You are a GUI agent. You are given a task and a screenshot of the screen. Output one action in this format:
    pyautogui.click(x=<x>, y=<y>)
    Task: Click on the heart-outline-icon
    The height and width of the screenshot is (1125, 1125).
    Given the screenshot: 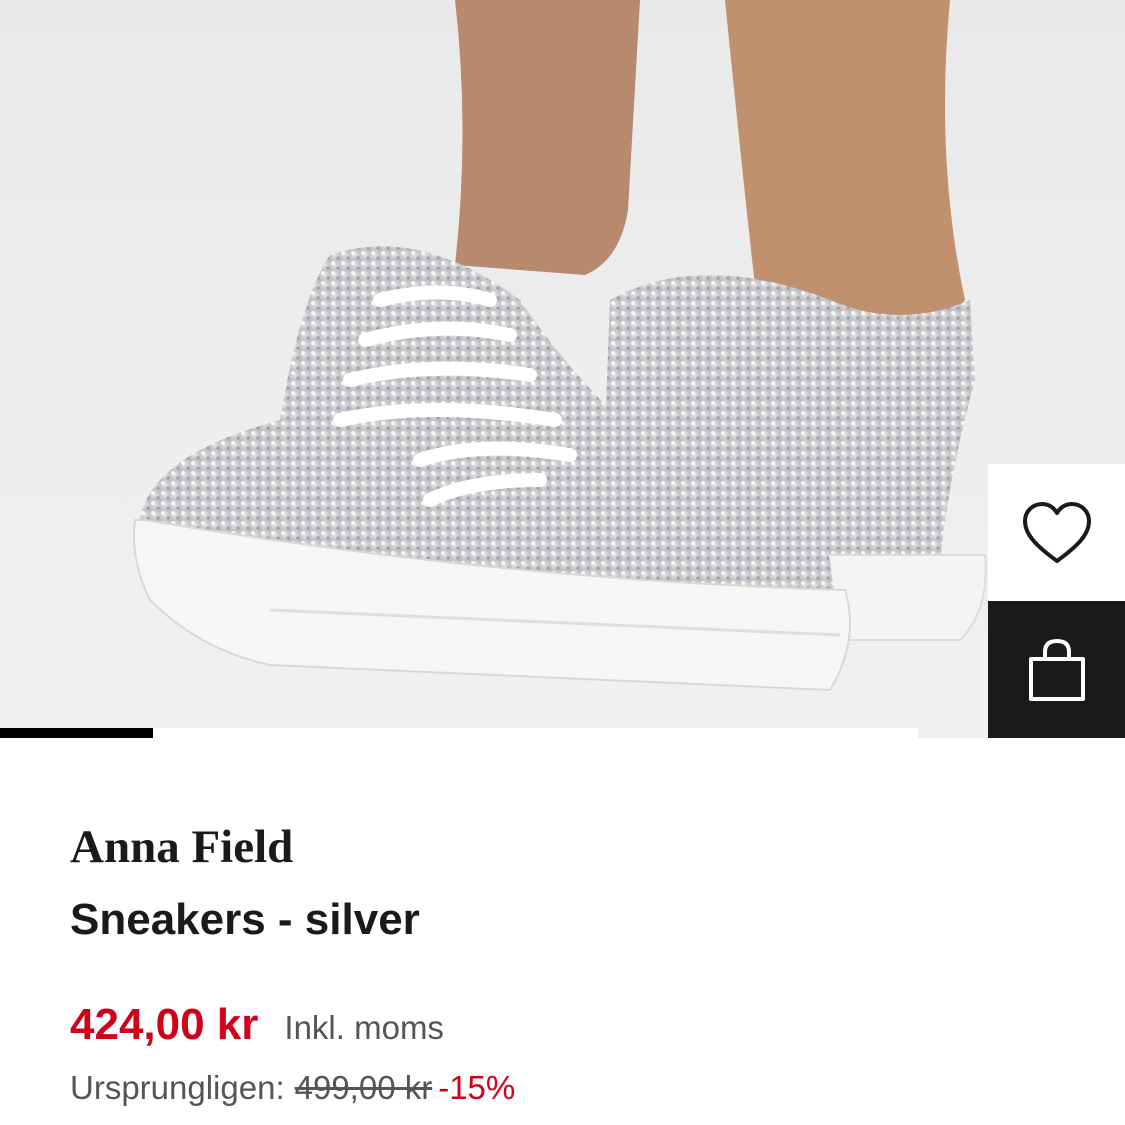 What is the action you would take?
    pyautogui.click(x=1056, y=532)
    